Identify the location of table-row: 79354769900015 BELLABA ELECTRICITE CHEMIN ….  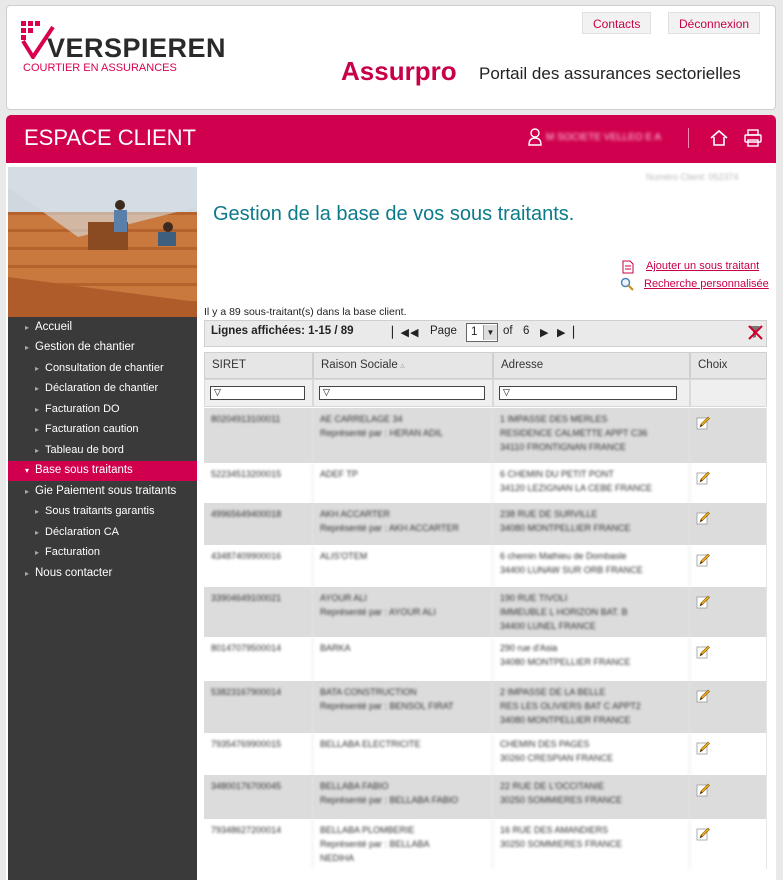
(485, 754).